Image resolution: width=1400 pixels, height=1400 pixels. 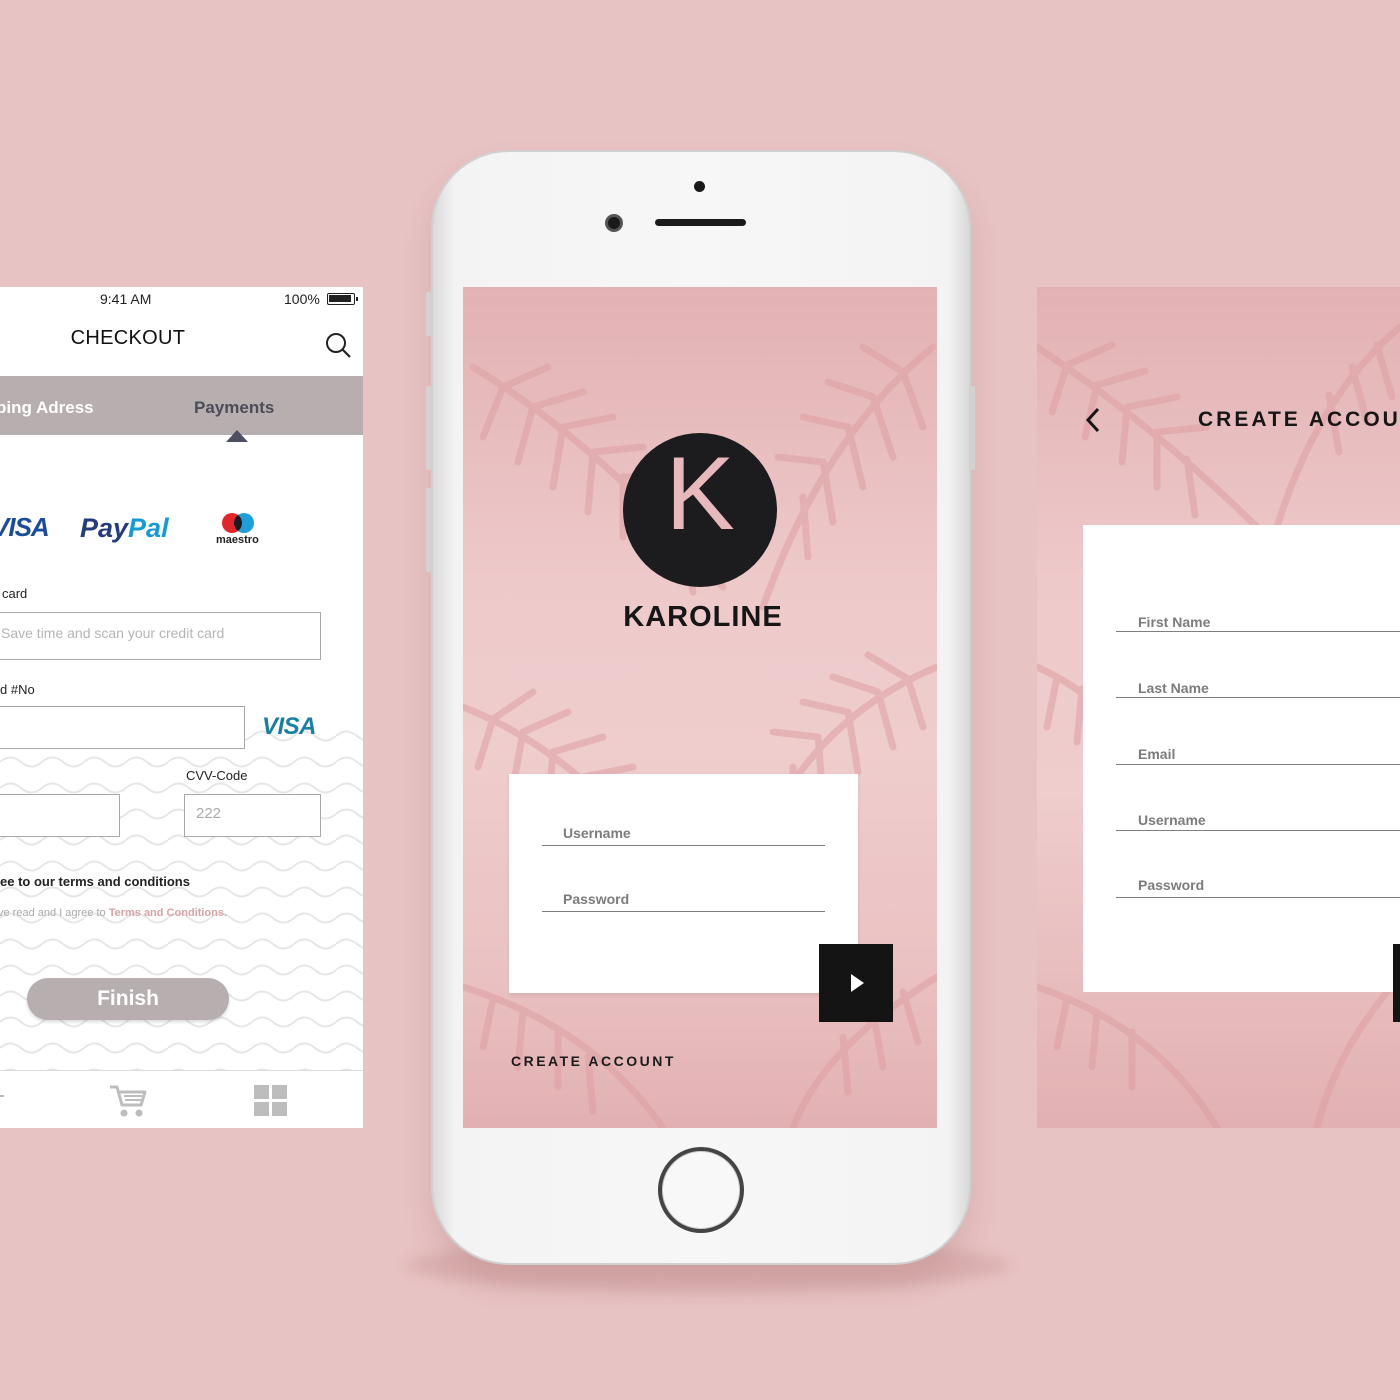 What do you see at coordinates (128, 338) in the screenshot?
I see `page-title: CHECKOUT` at bounding box center [128, 338].